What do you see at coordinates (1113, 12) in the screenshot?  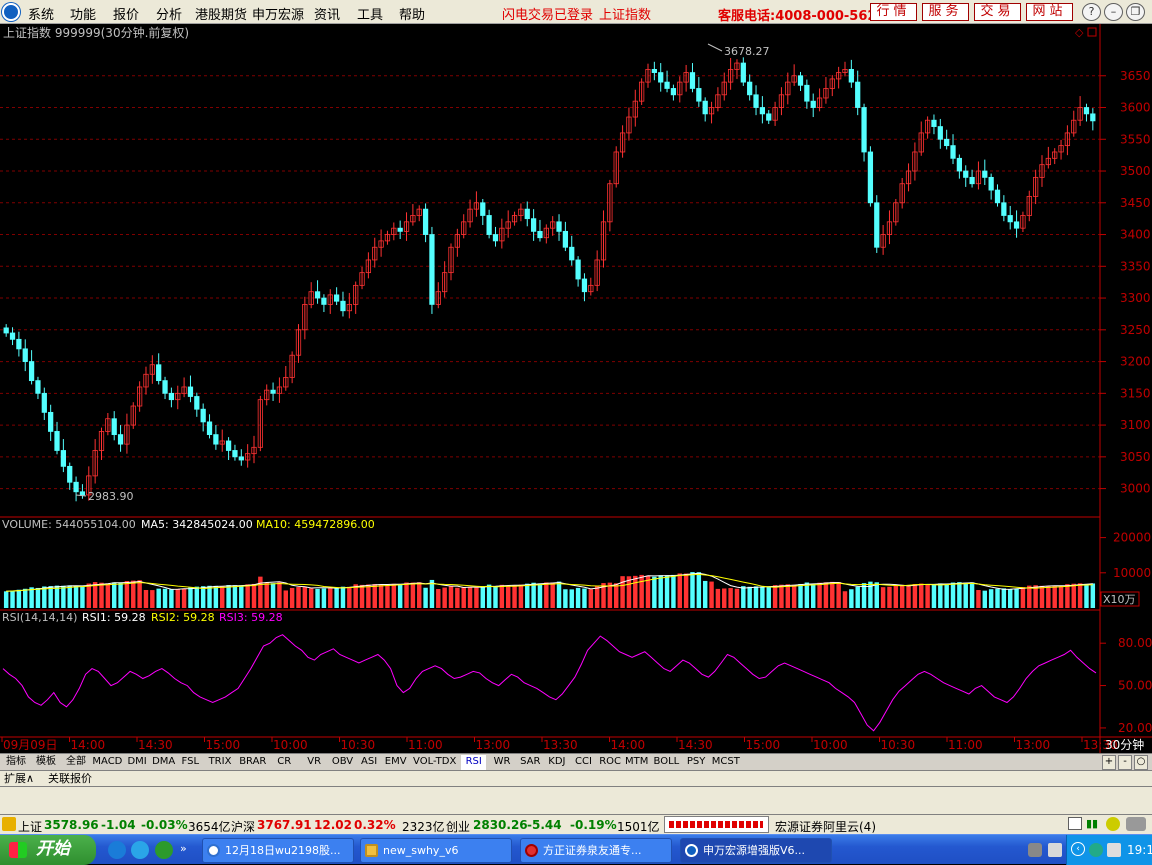 I see `minimize-icon: –` at bounding box center [1113, 12].